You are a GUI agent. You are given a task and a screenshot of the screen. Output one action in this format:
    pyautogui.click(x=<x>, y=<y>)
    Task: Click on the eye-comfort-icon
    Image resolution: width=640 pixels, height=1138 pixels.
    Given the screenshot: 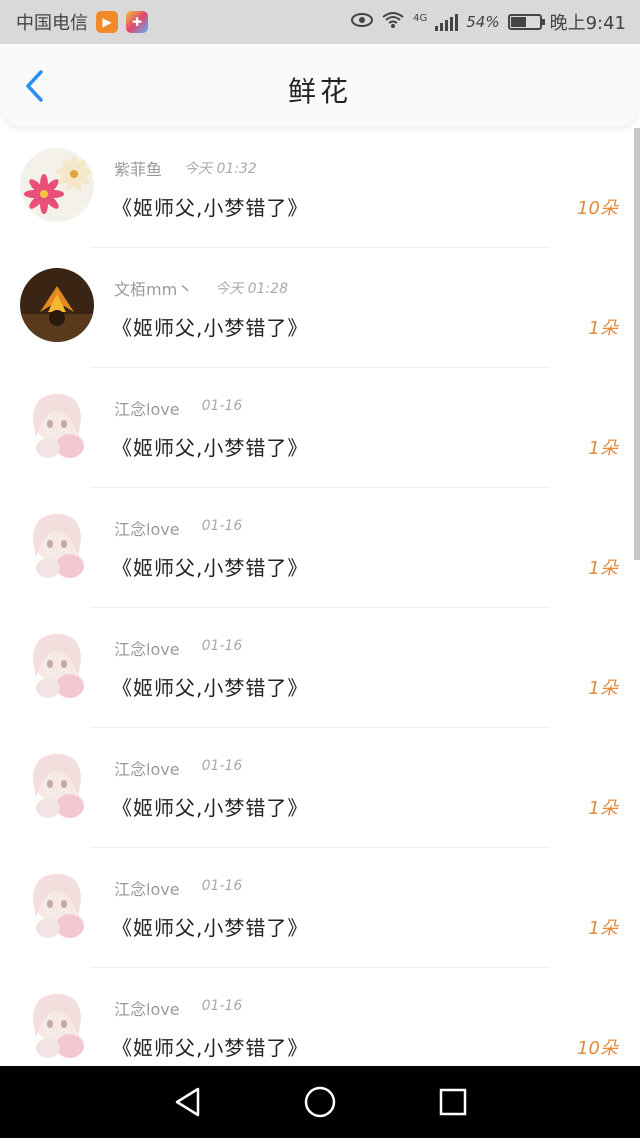 What is the action you would take?
    pyautogui.click(x=362, y=22)
    